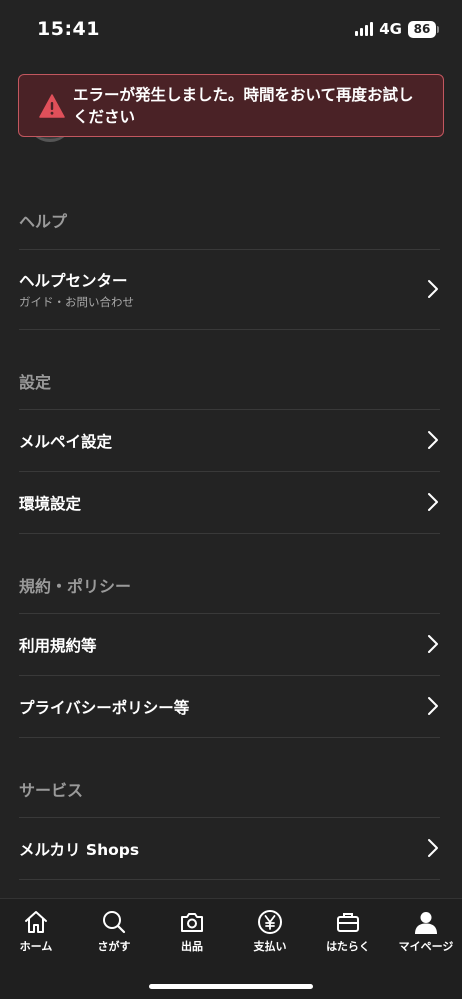 The image size is (462, 999). Describe the element at coordinates (348, 946) in the screenshot. I see `tab-label: はたらく` at that location.